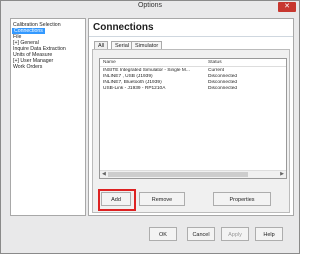 The image size is (320, 254). Describe the element at coordinates (222, 89) in the screenshot. I see `row-status: Disconnected` at that location.